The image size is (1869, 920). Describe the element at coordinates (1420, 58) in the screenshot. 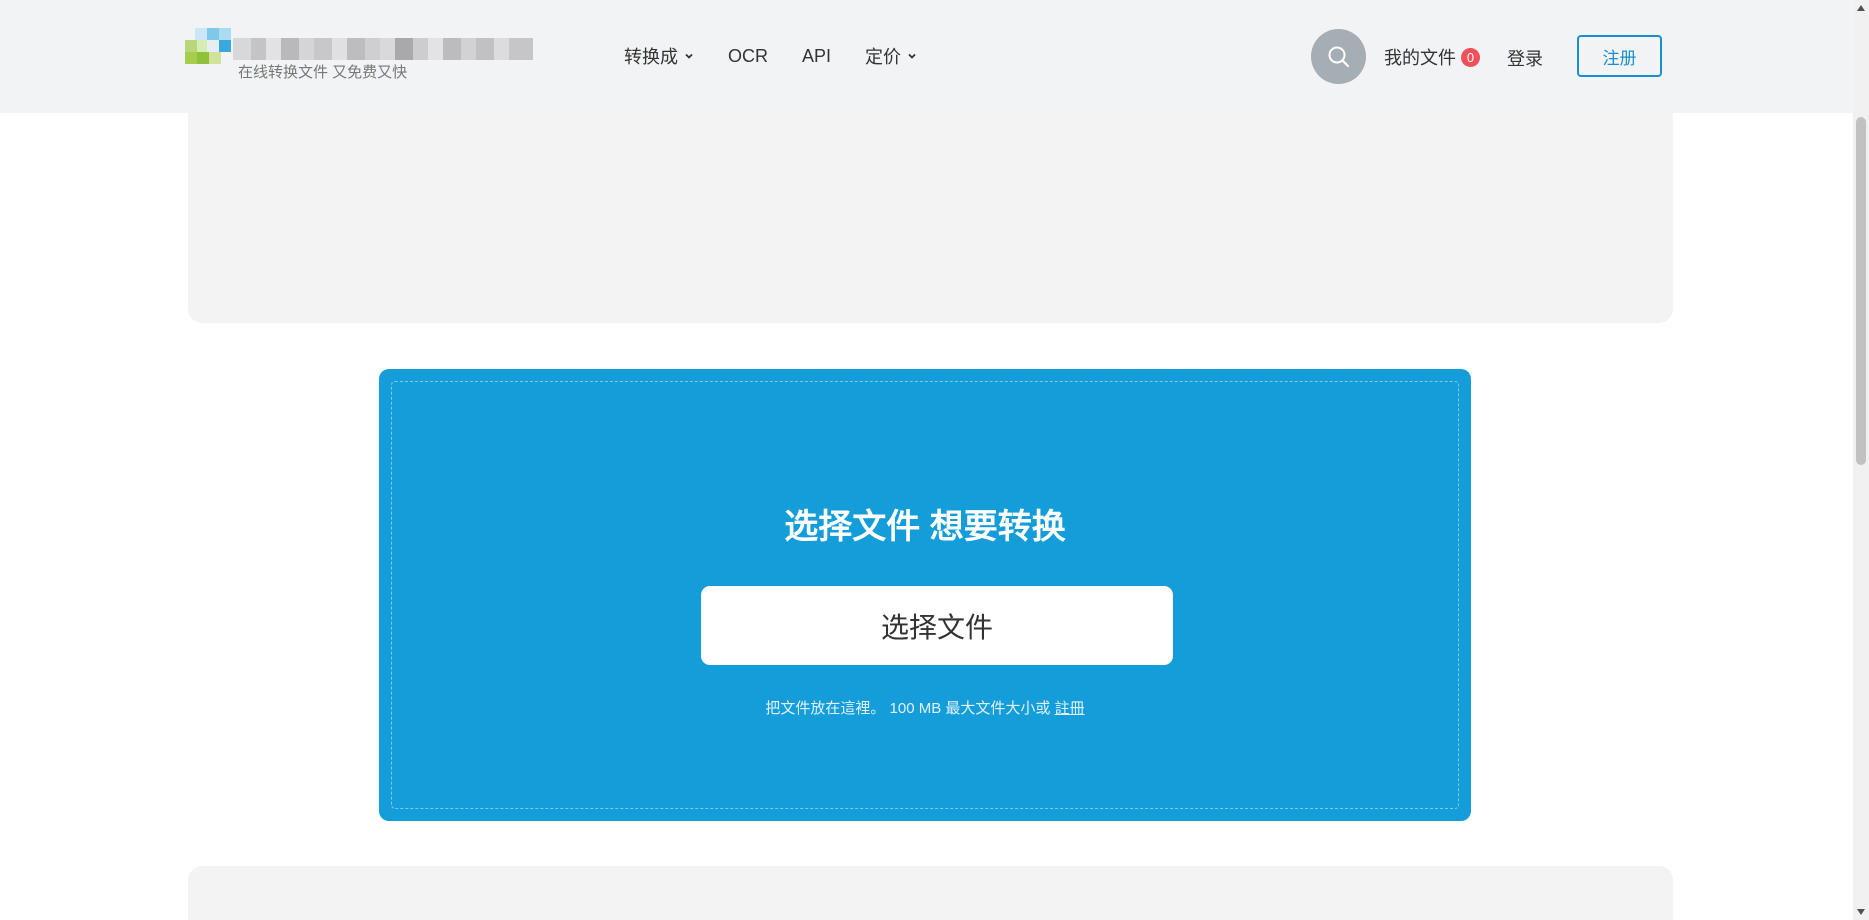

I see `my-files-label: 我的文件` at that location.